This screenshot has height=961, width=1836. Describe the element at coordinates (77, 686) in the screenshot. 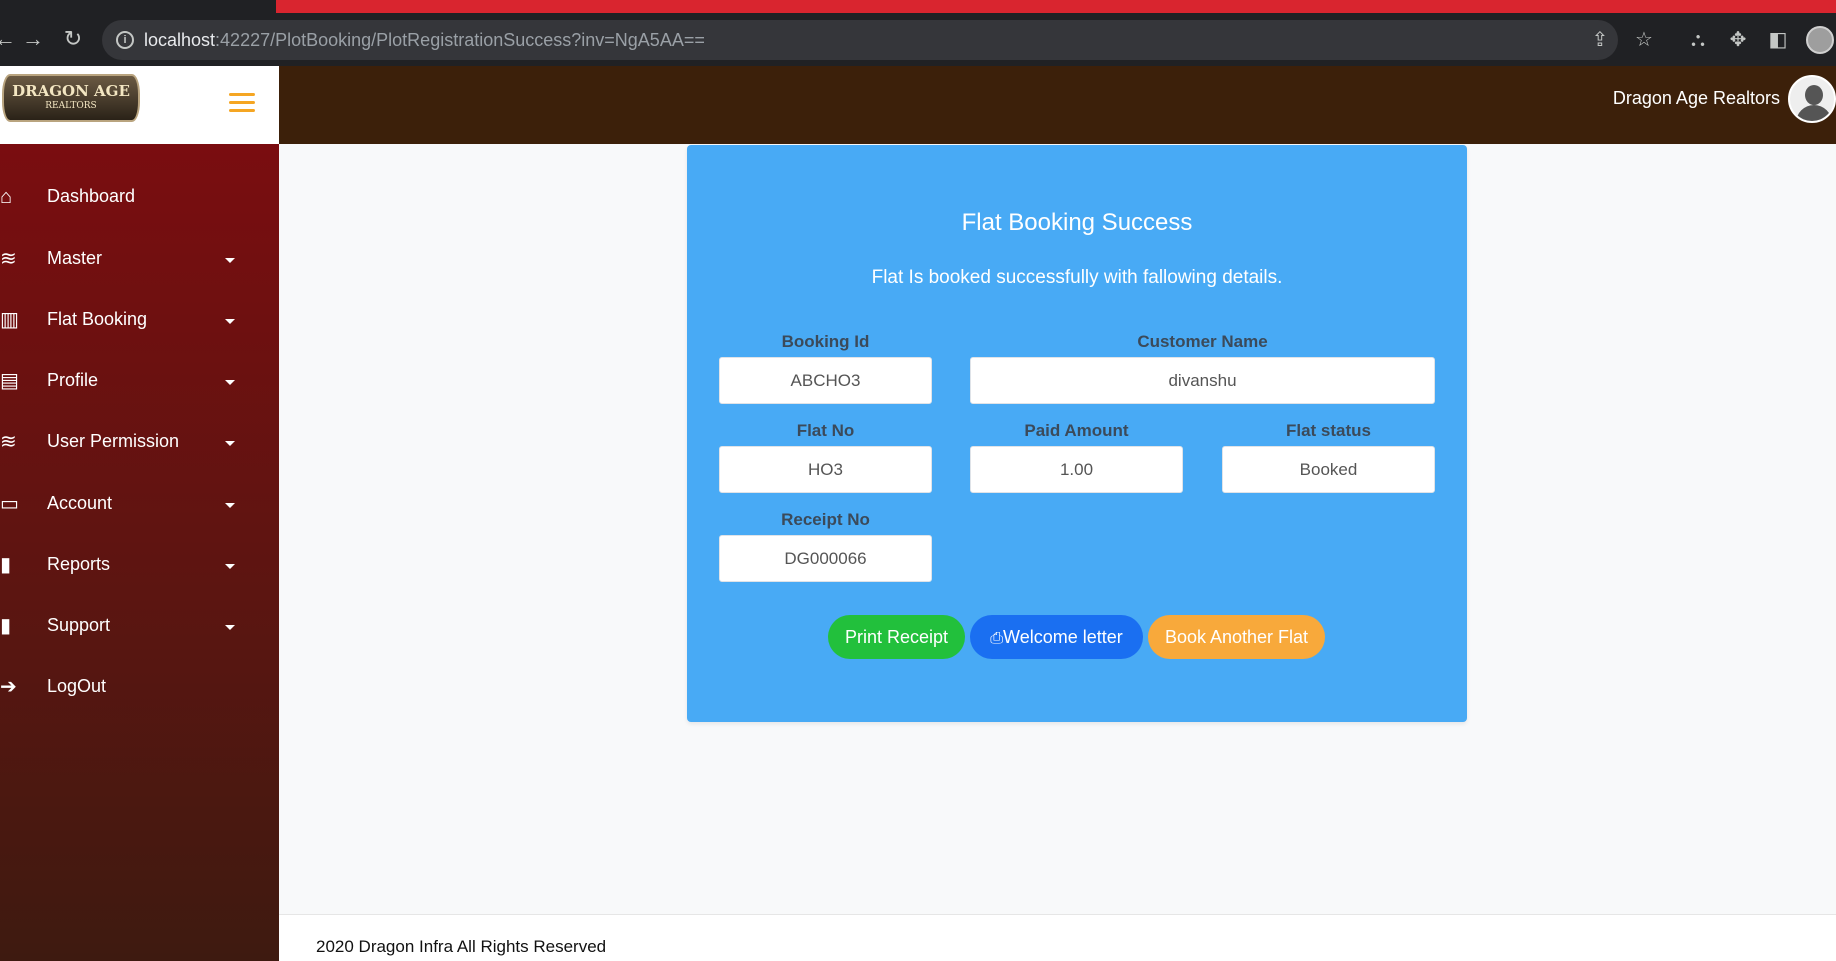

I see `sidebar-item-label: LogOut` at that location.